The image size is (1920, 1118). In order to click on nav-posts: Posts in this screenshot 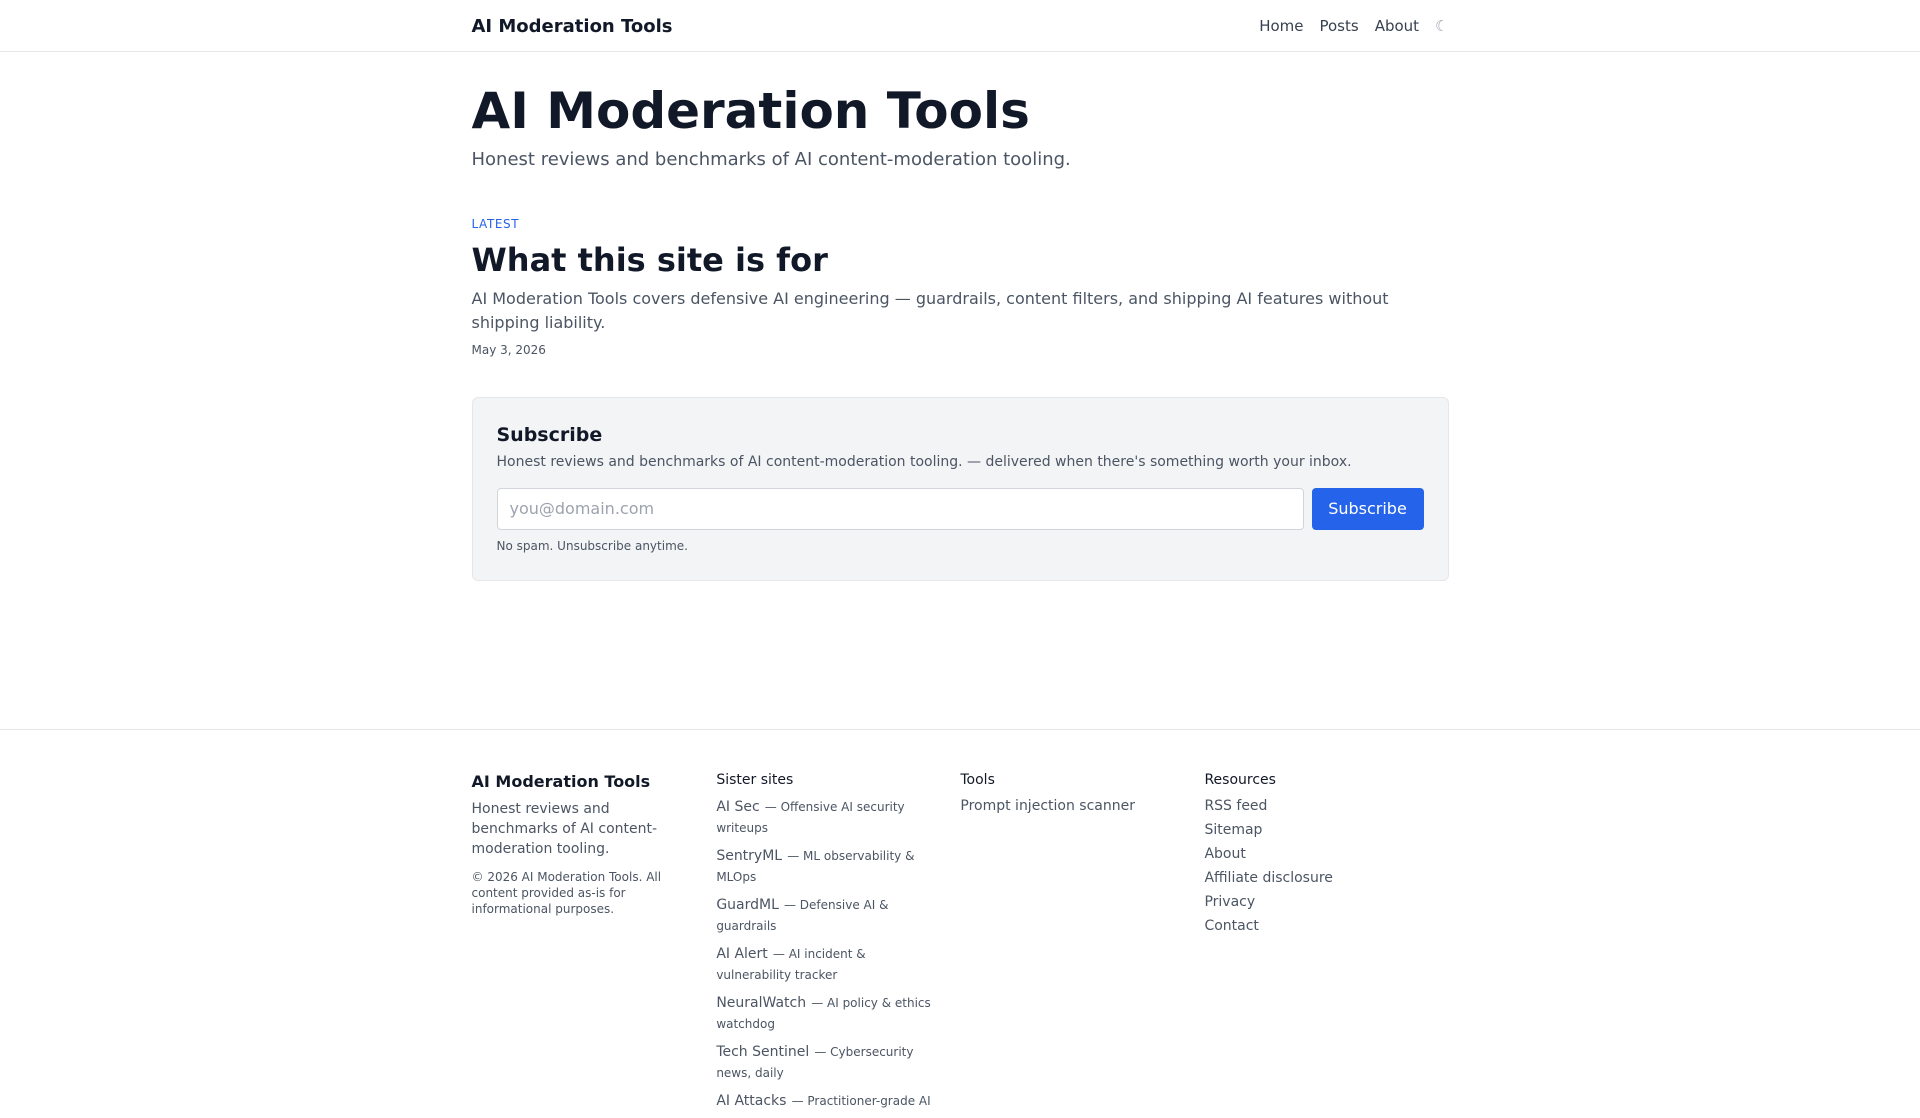, I will do `click(1338, 26)`.